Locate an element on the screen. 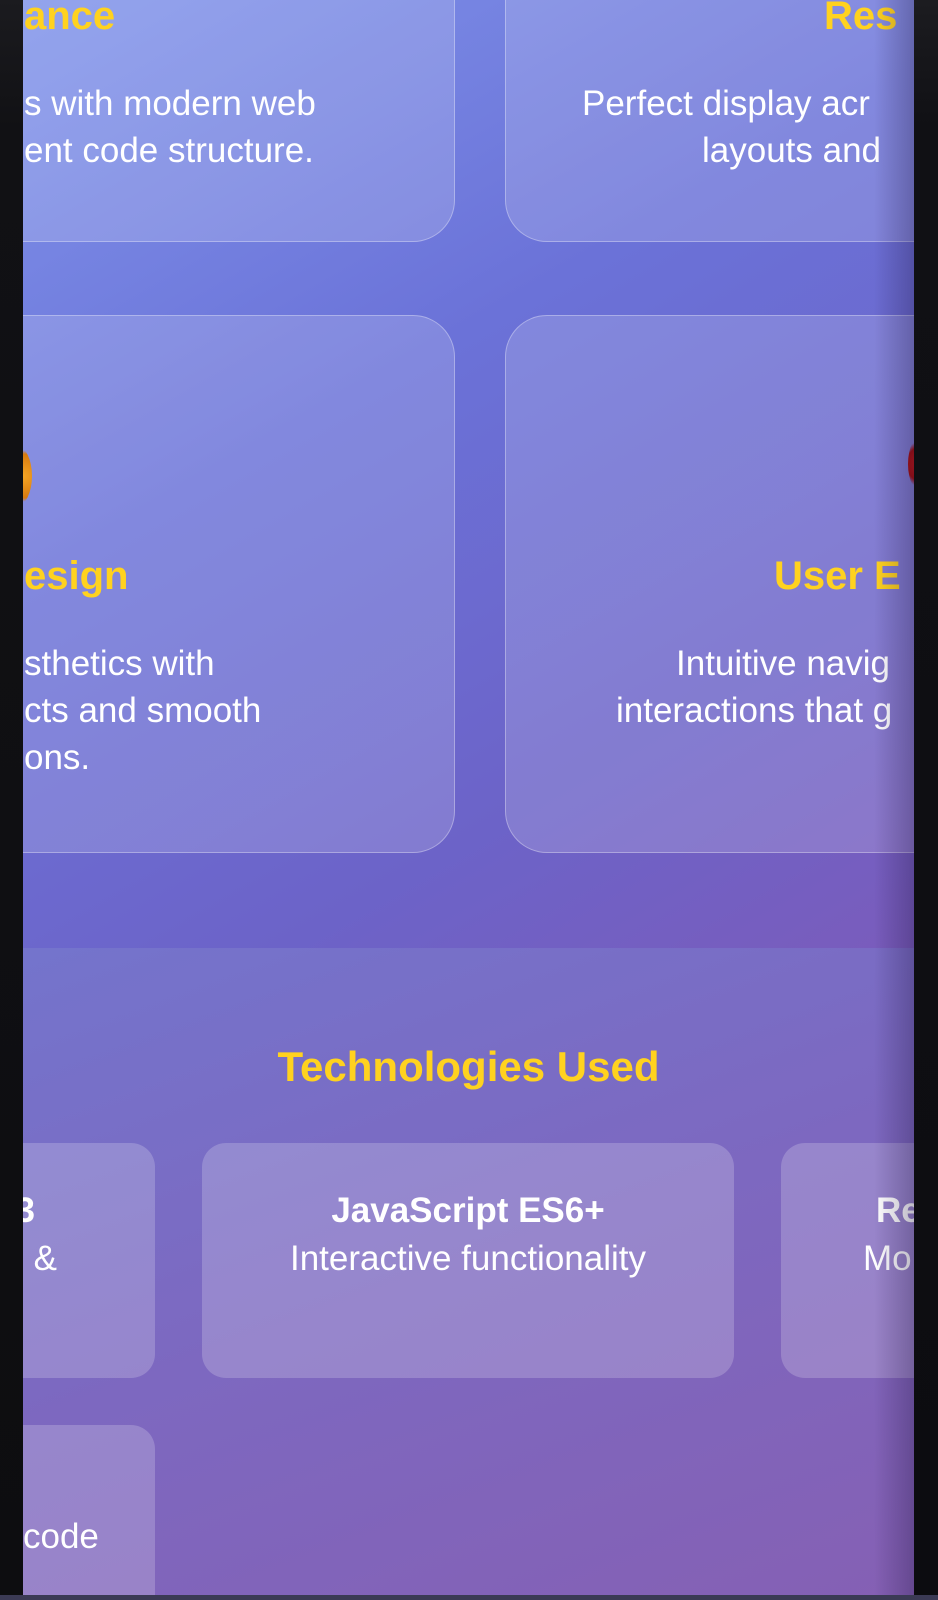 This screenshot has width=938, height=1600. bottom-edge-bar is located at coordinates (469, 1597).